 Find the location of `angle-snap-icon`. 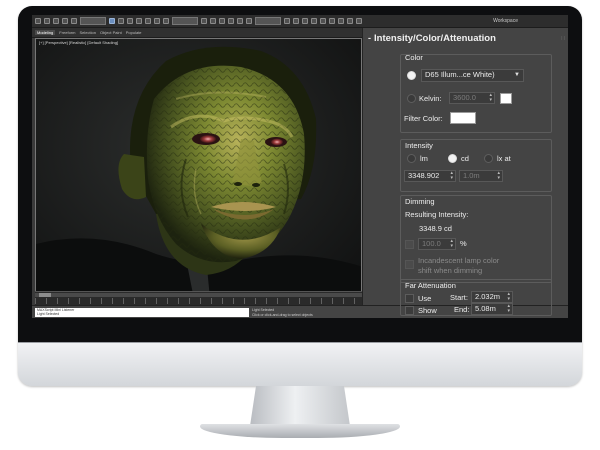

angle-snap-icon is located at coordinates (231, 21).